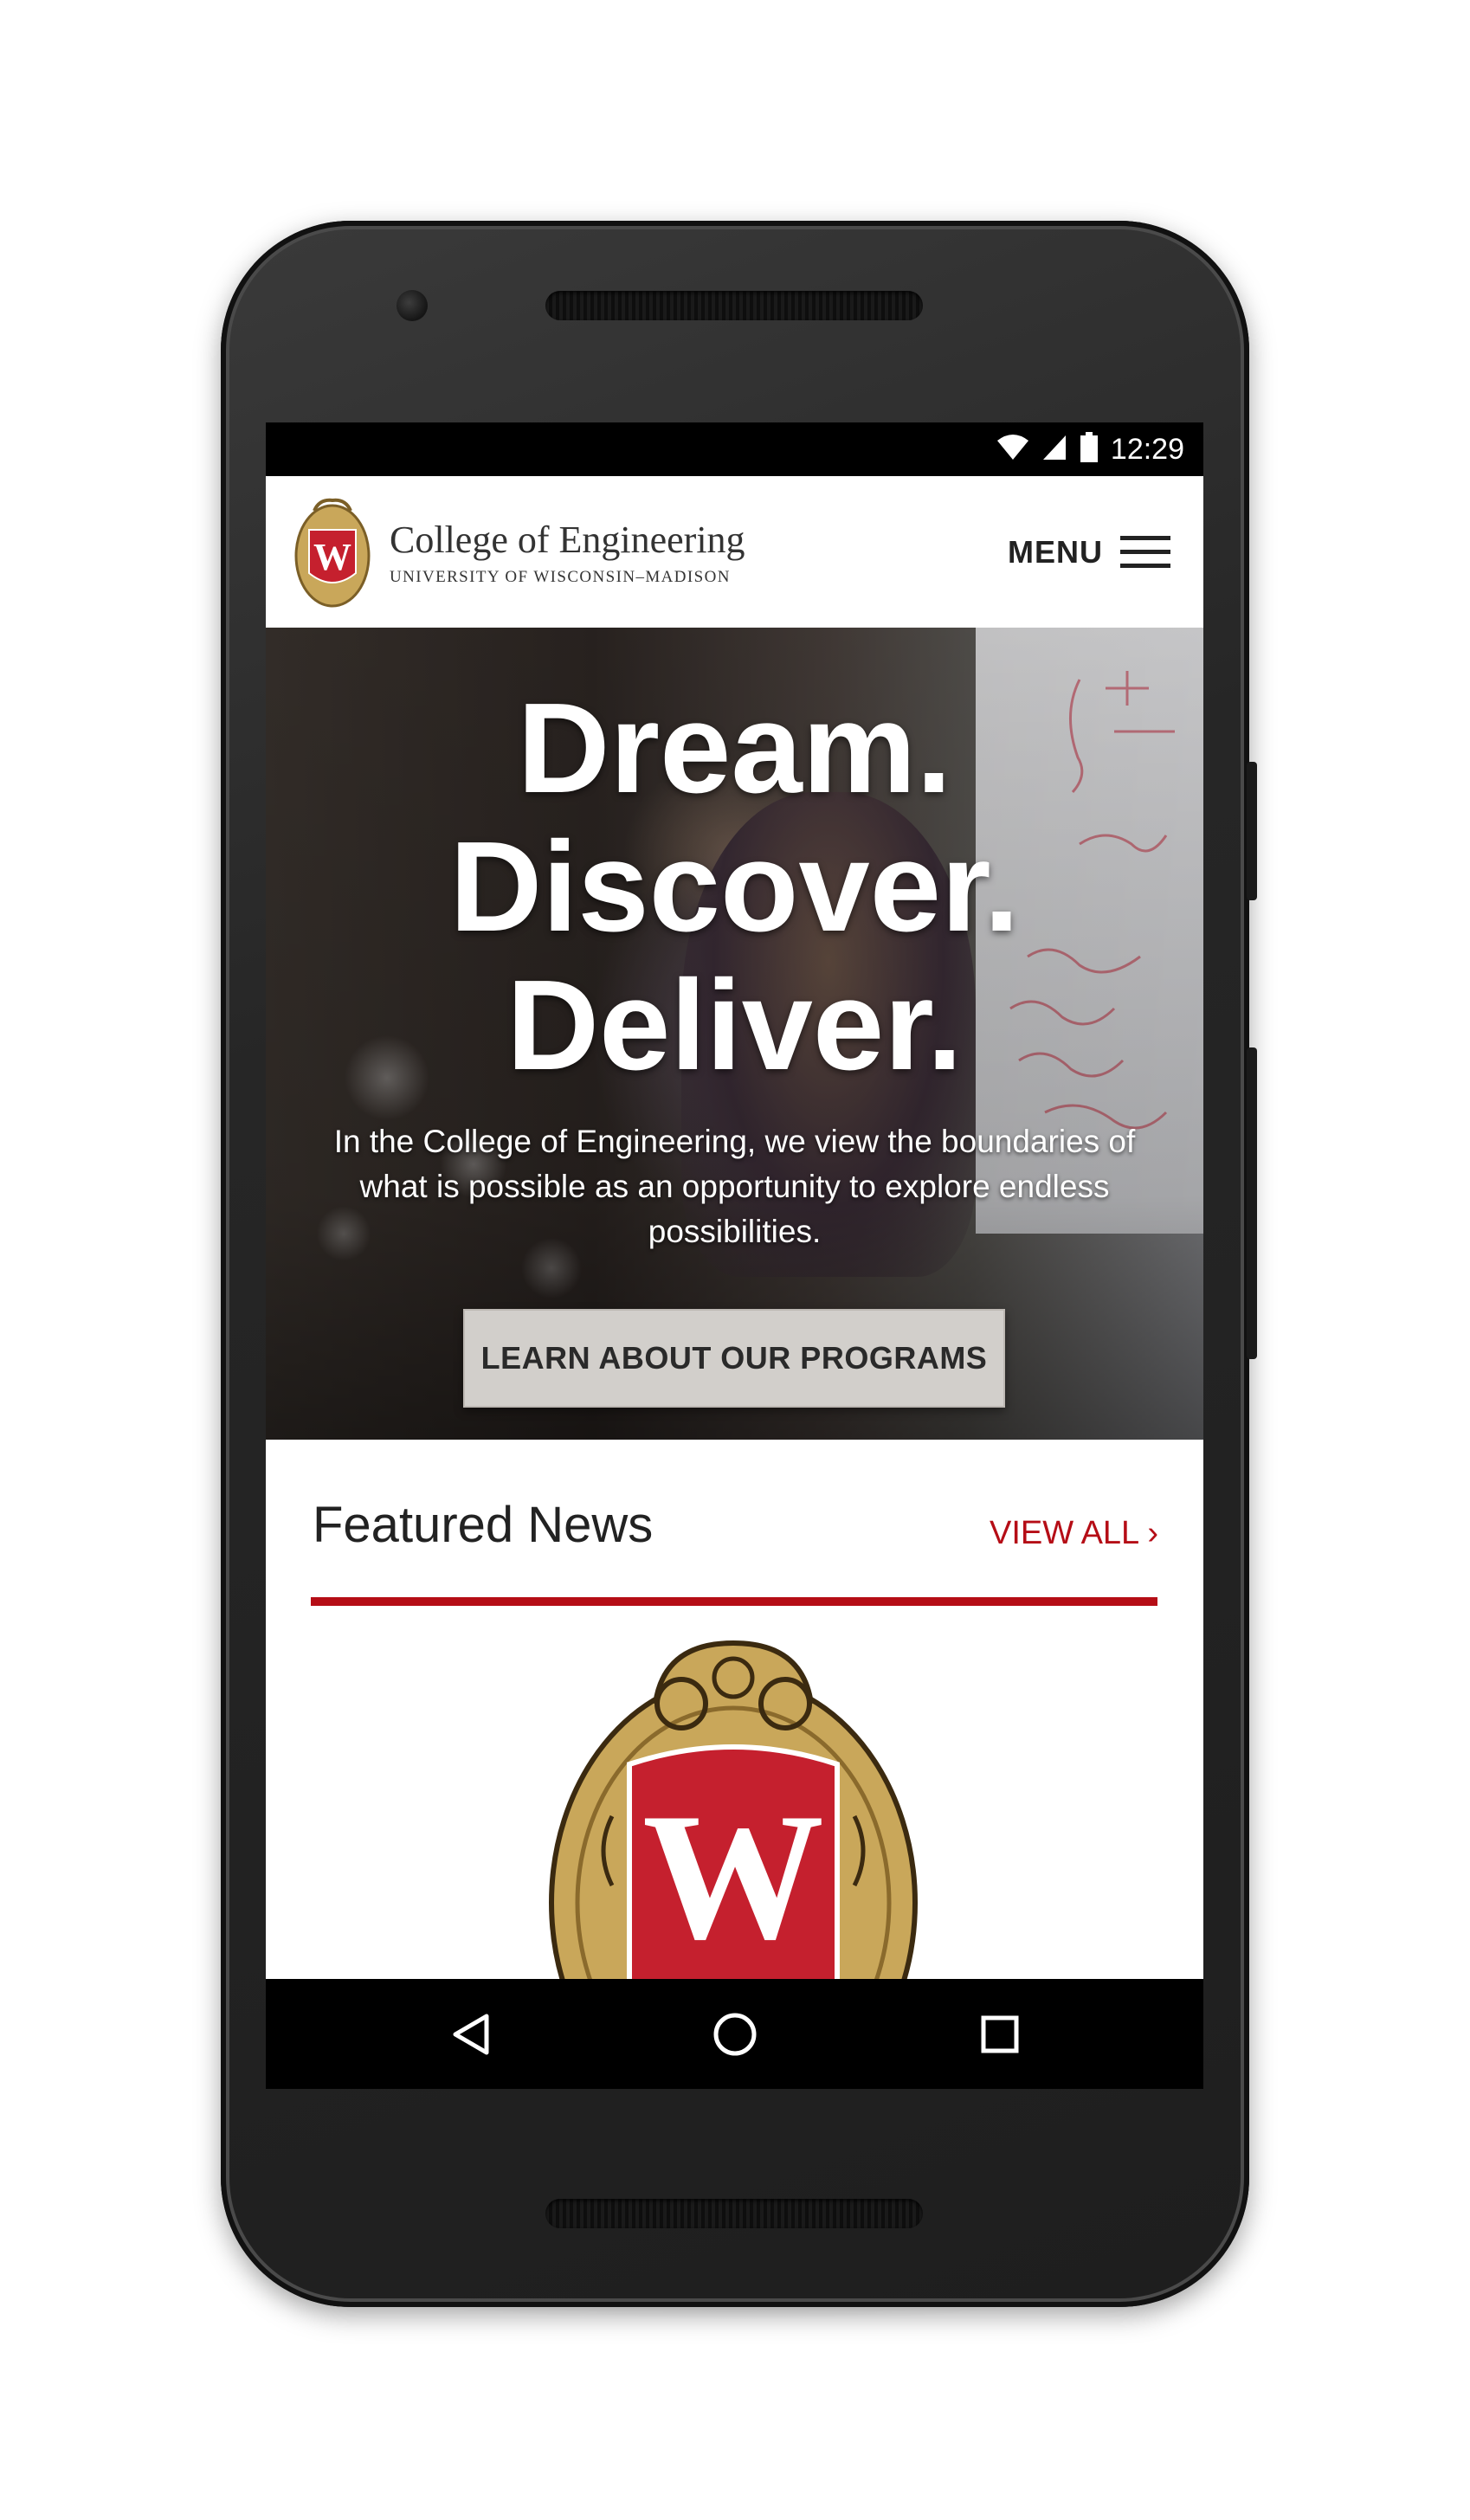 Image resolution: width=1470 pixels, height=2520 pixels. I want to click on wifi-icon, so click(1012, 450).